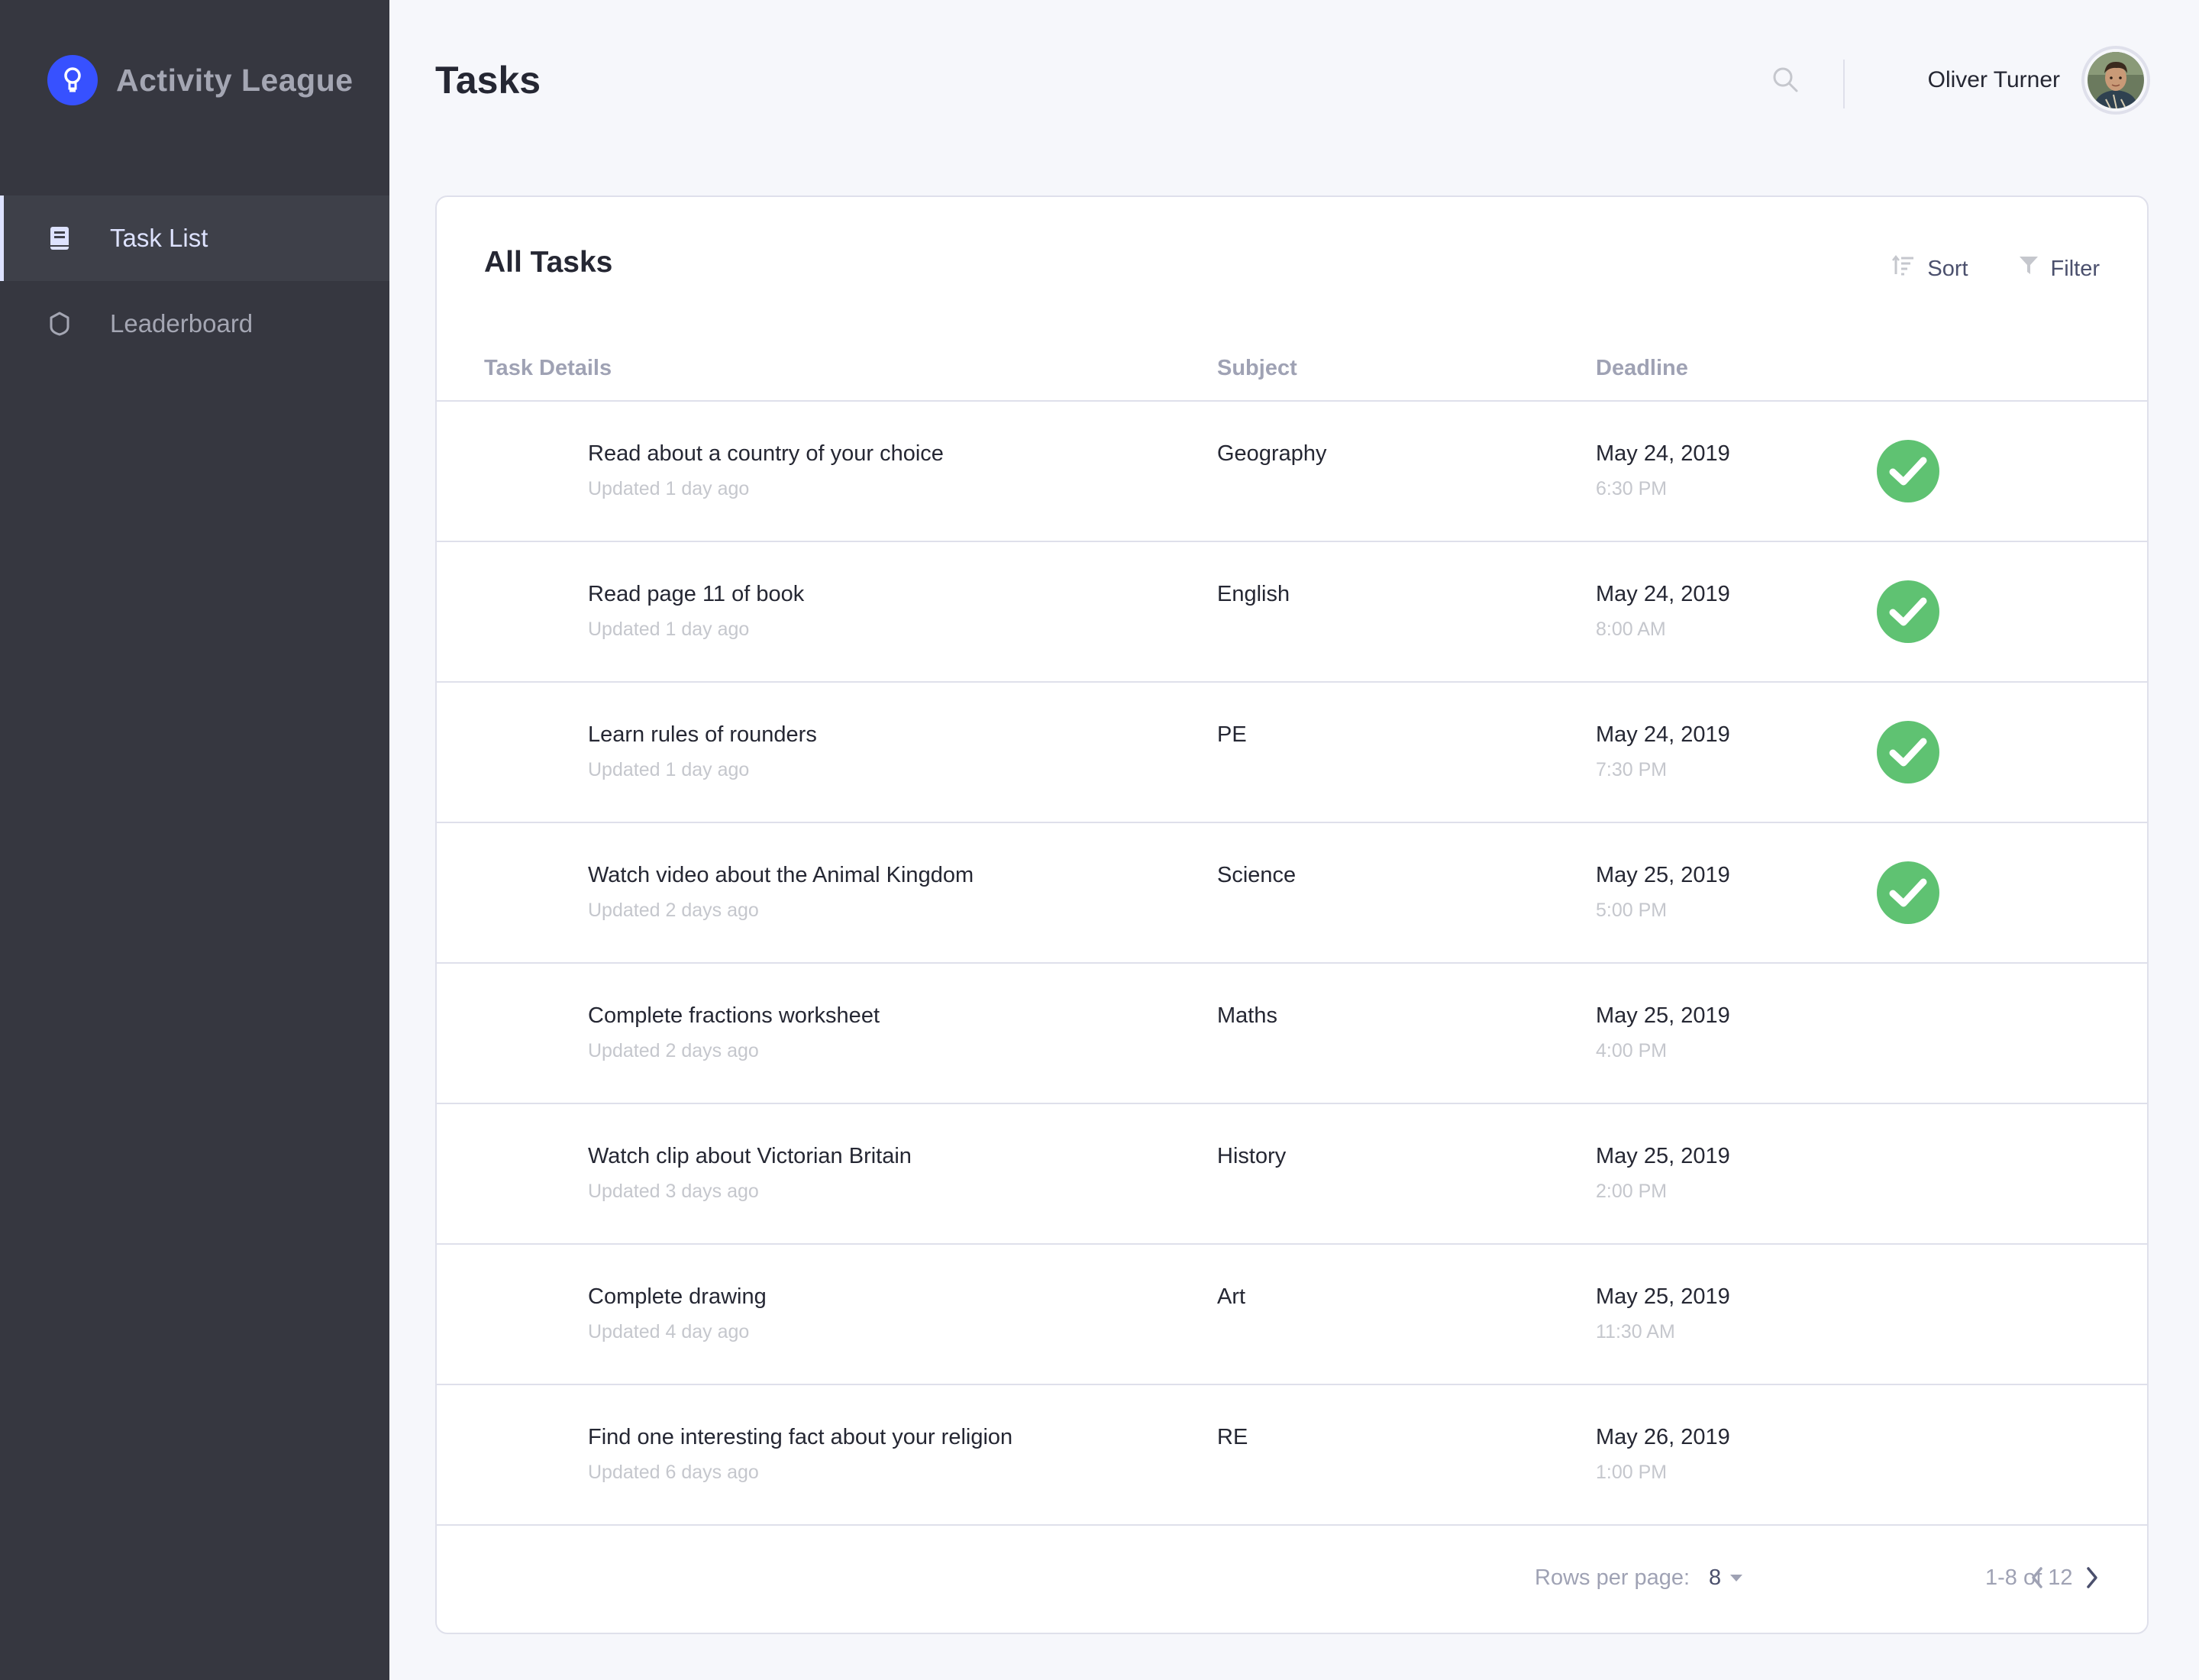 This screenshot has height=1680, width=2199. What do you see at coordinates (1994, 80) in the screenshot?
I see `user-name: Oliver Turner` at bounding box center [1994, 80].